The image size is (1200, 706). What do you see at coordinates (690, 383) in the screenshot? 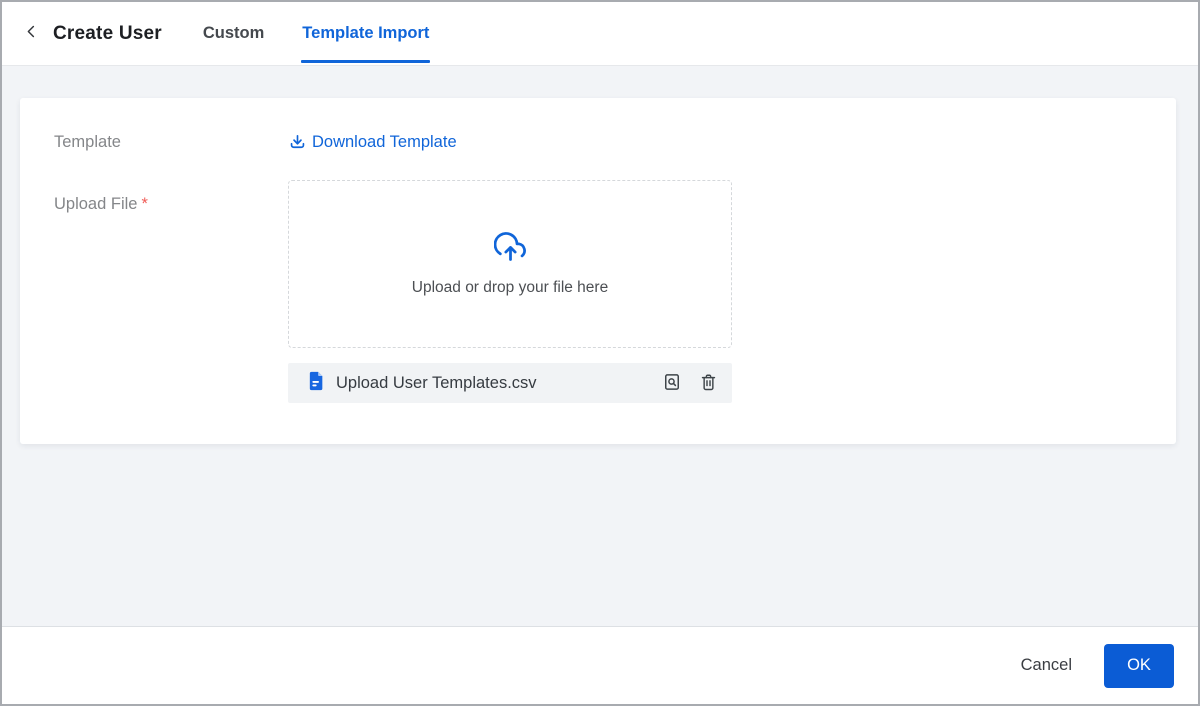
I see `file-actions` at bounding box center [690, 383].